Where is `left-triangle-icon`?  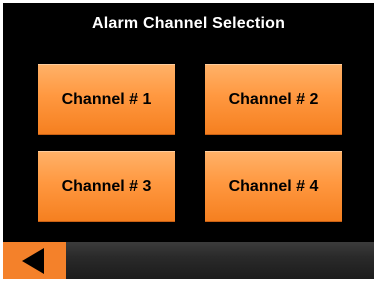
left-triangle-icon is located at coordinates (32, 260).